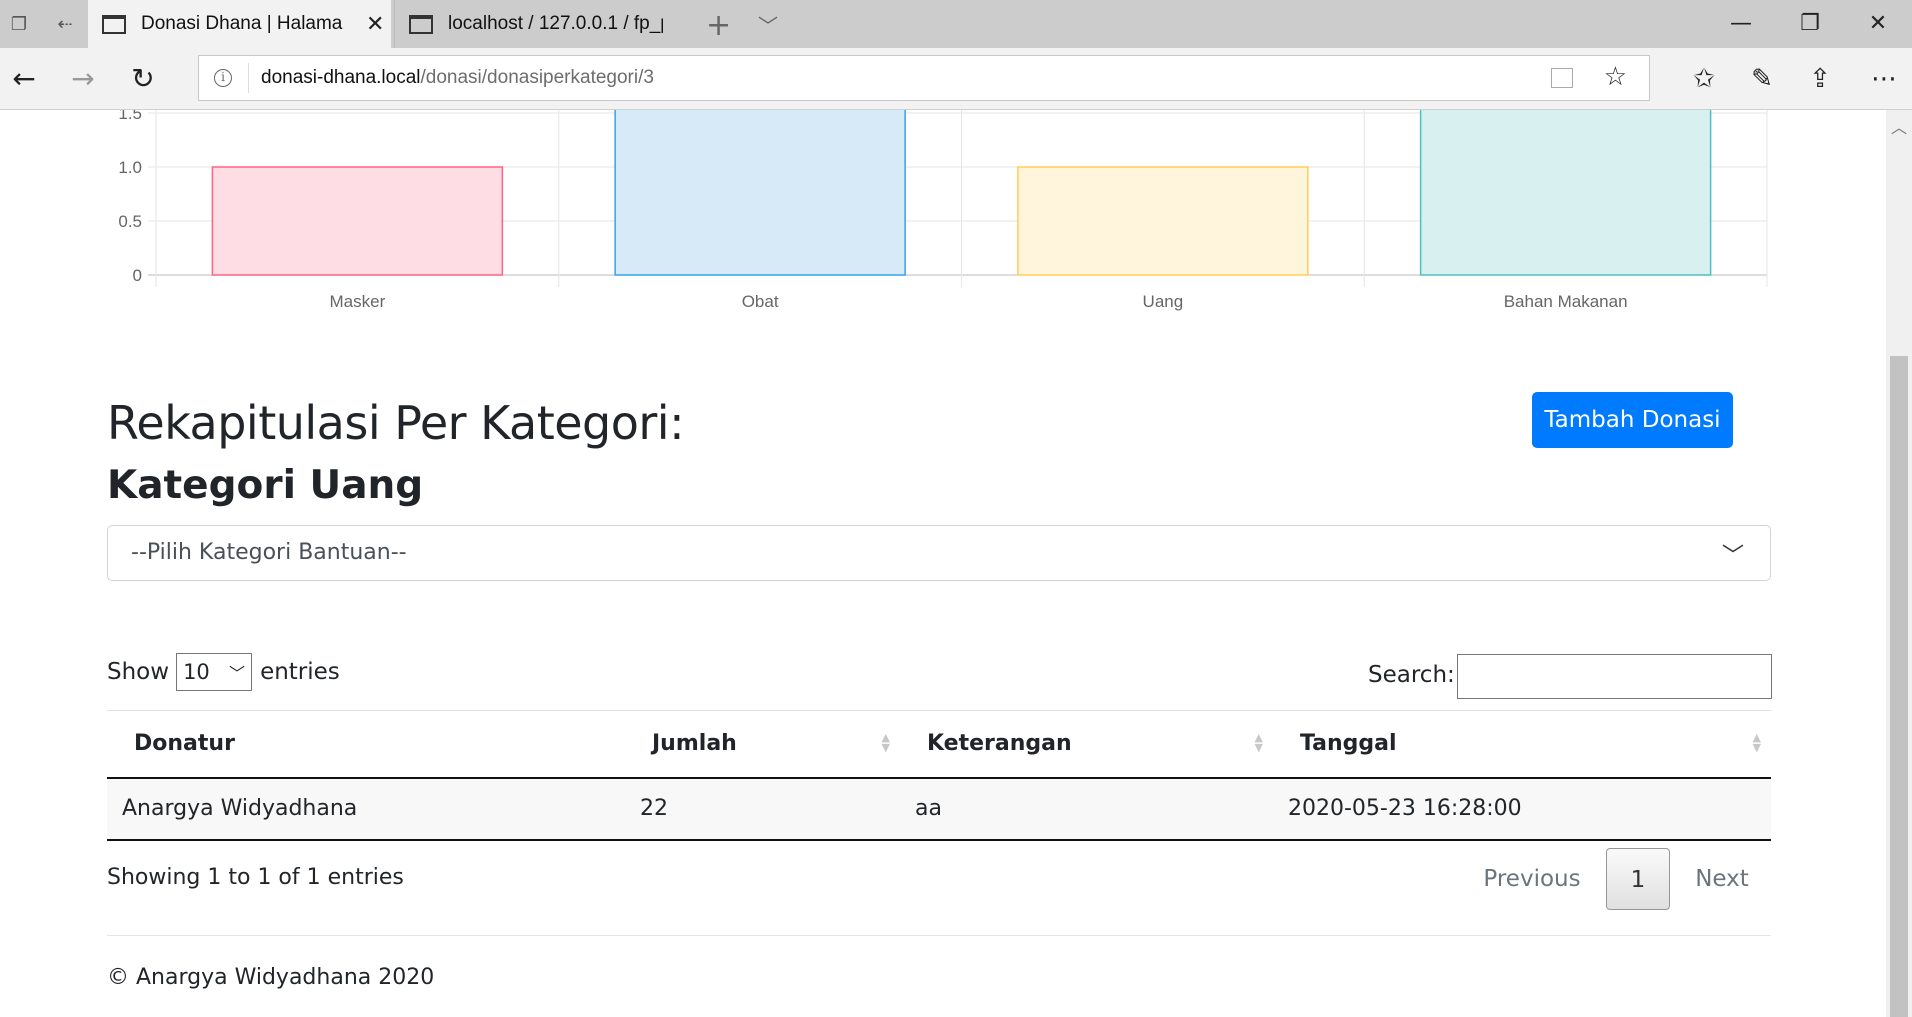 This screenshot has height=1017, width=1912. I want to click on bar-obat, so click(760, 193).